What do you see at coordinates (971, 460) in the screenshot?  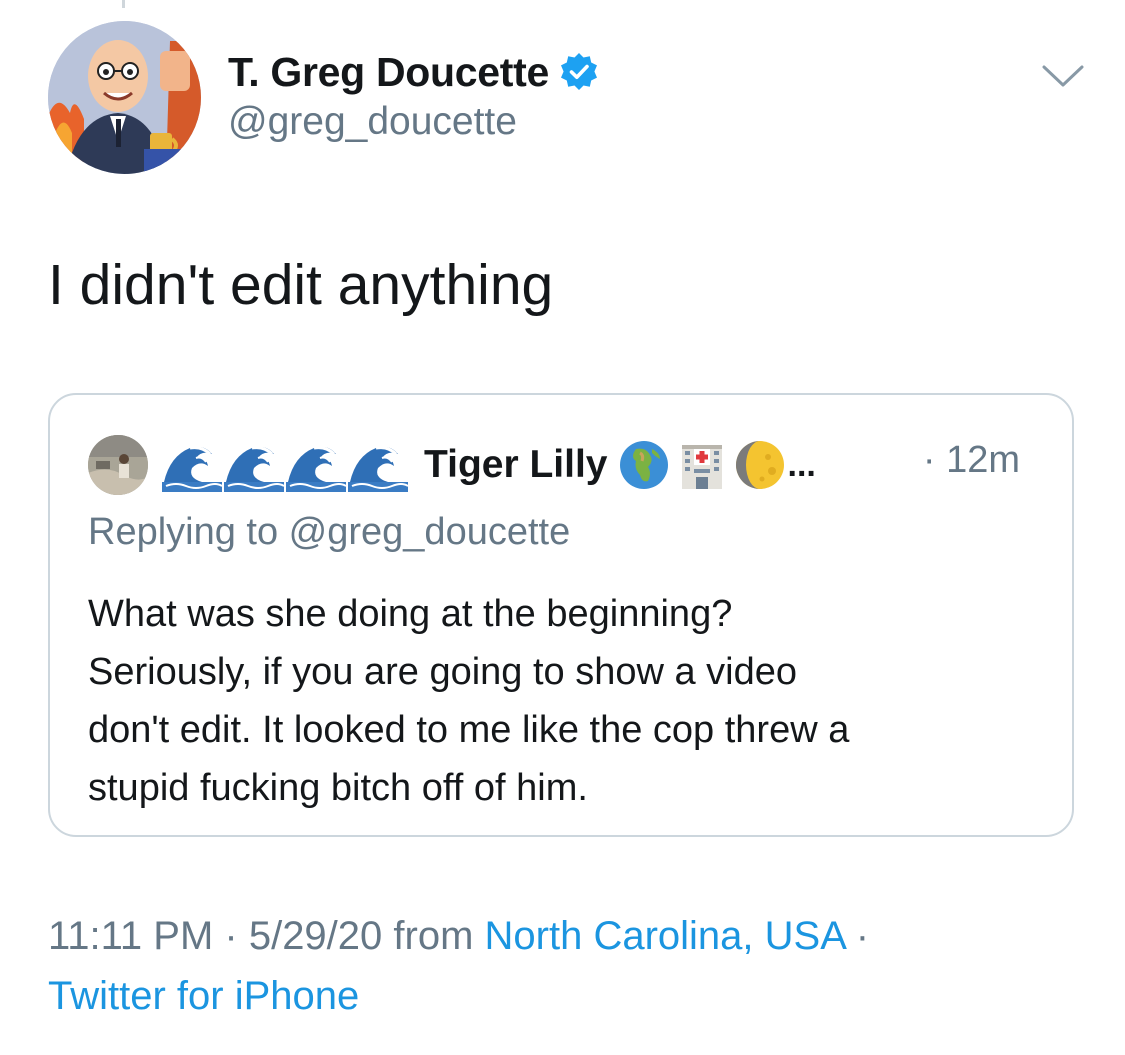 I see `quoted-tweet-time: · 12m` at bounding box center [971, 460].